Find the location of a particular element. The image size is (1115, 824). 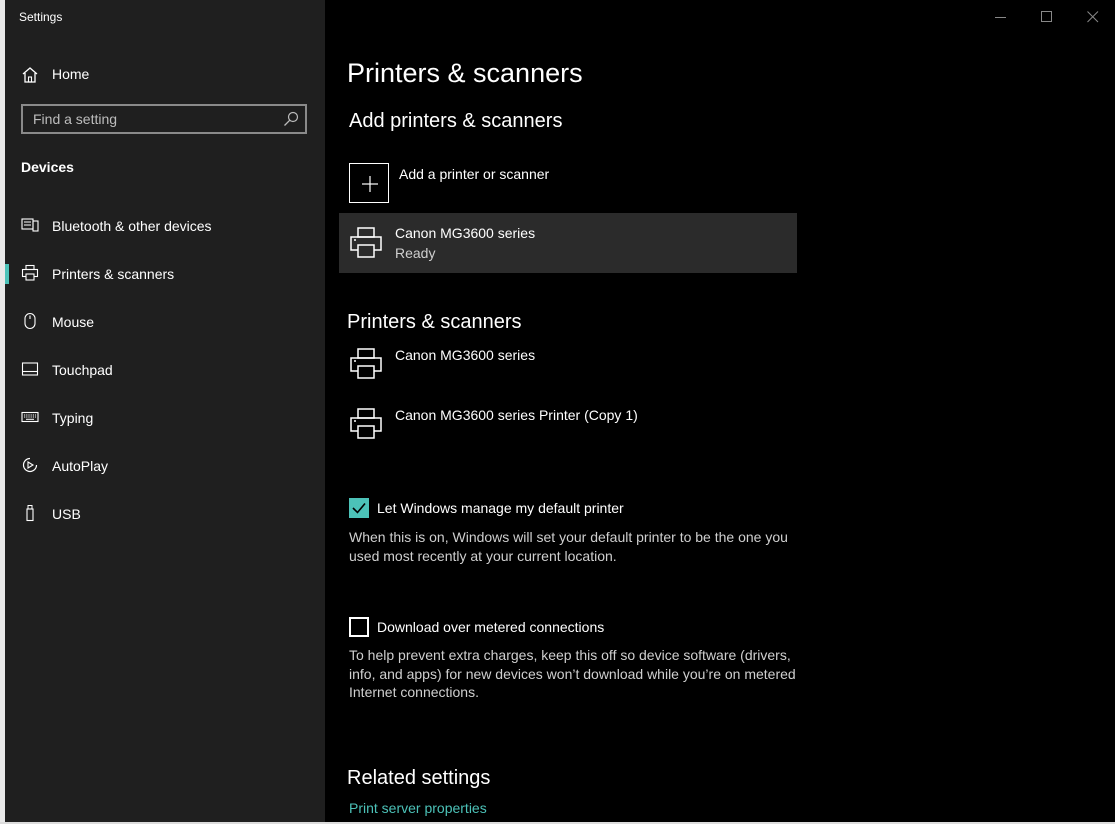

metered-checkbox-row: Download over metered connections is located at coordinates (579, 628).